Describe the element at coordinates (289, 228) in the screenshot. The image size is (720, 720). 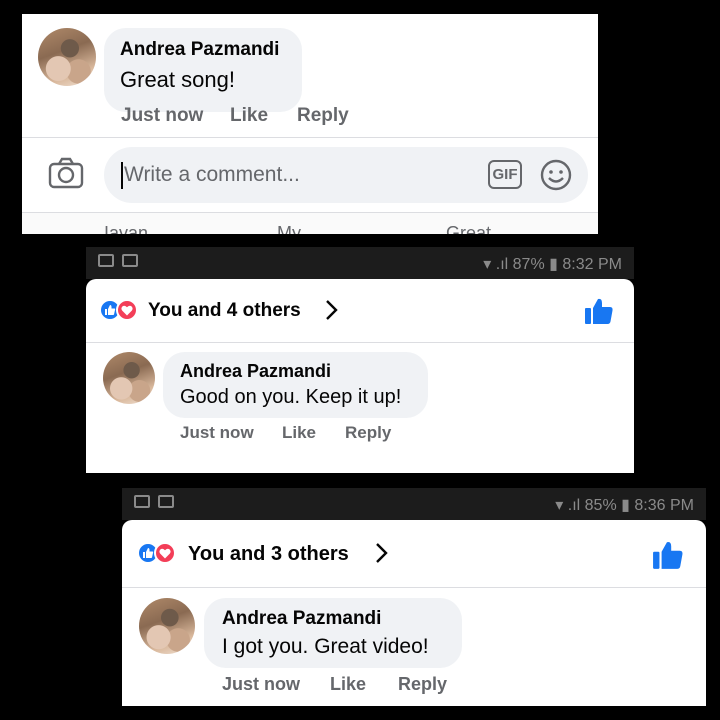
I see `tab-my: My` at that location.